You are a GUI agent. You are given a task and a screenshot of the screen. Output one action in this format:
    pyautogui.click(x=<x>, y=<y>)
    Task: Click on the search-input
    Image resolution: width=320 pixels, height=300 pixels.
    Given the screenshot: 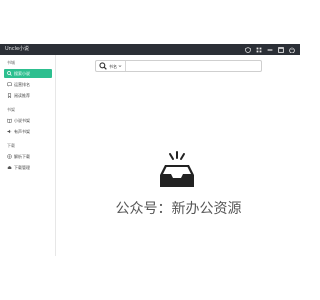 What is the action you would take?
    pyautogui.click(x=193, y=66)
    